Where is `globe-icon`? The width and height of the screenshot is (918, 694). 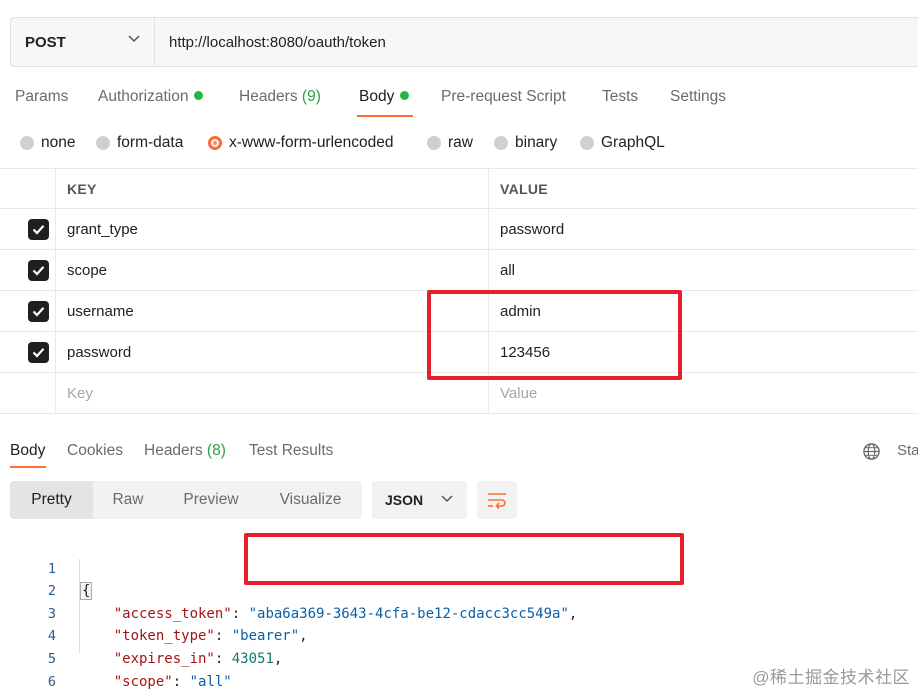
globe-icon is located at coordinates (871, 451).